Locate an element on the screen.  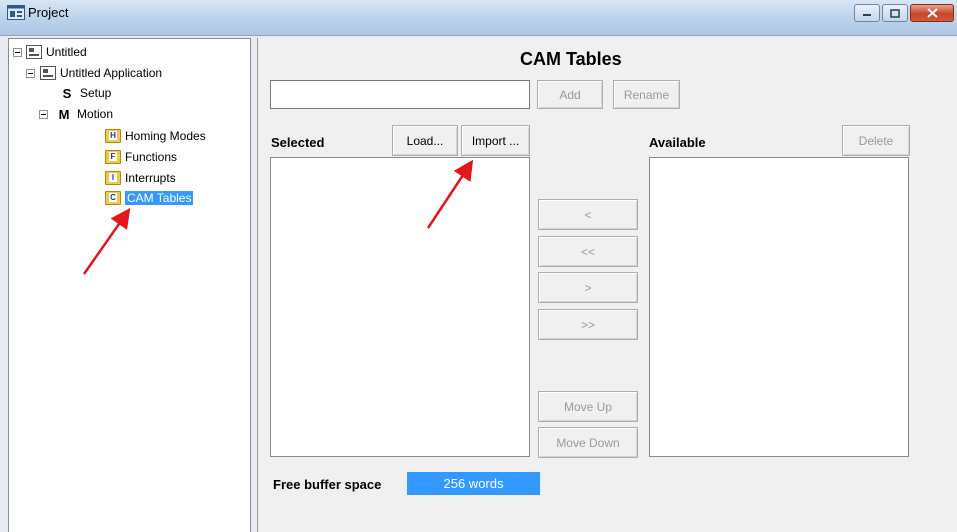
maximize-icon is located at coordinates (895, 13).